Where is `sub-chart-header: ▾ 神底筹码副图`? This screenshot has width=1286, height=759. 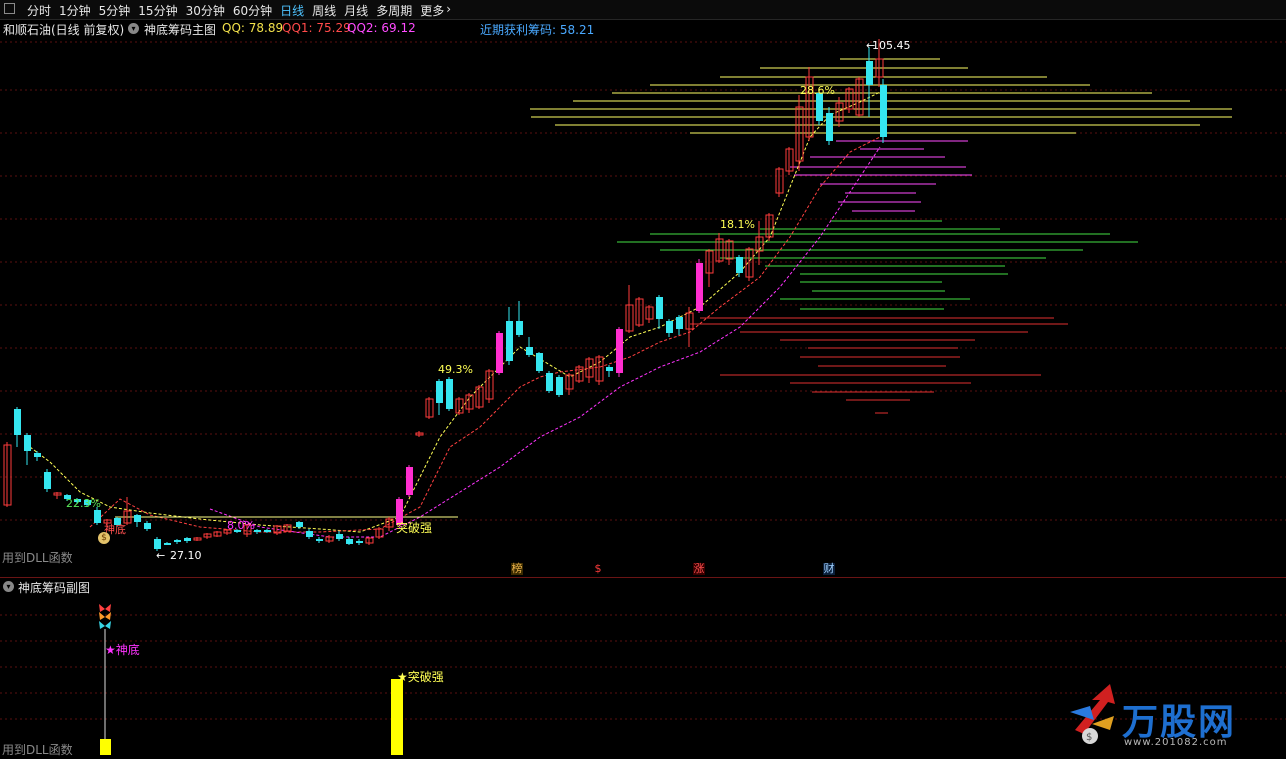 sub-chart-header: ▾ 神底筹码副图 is located at coordinates (643, 586).